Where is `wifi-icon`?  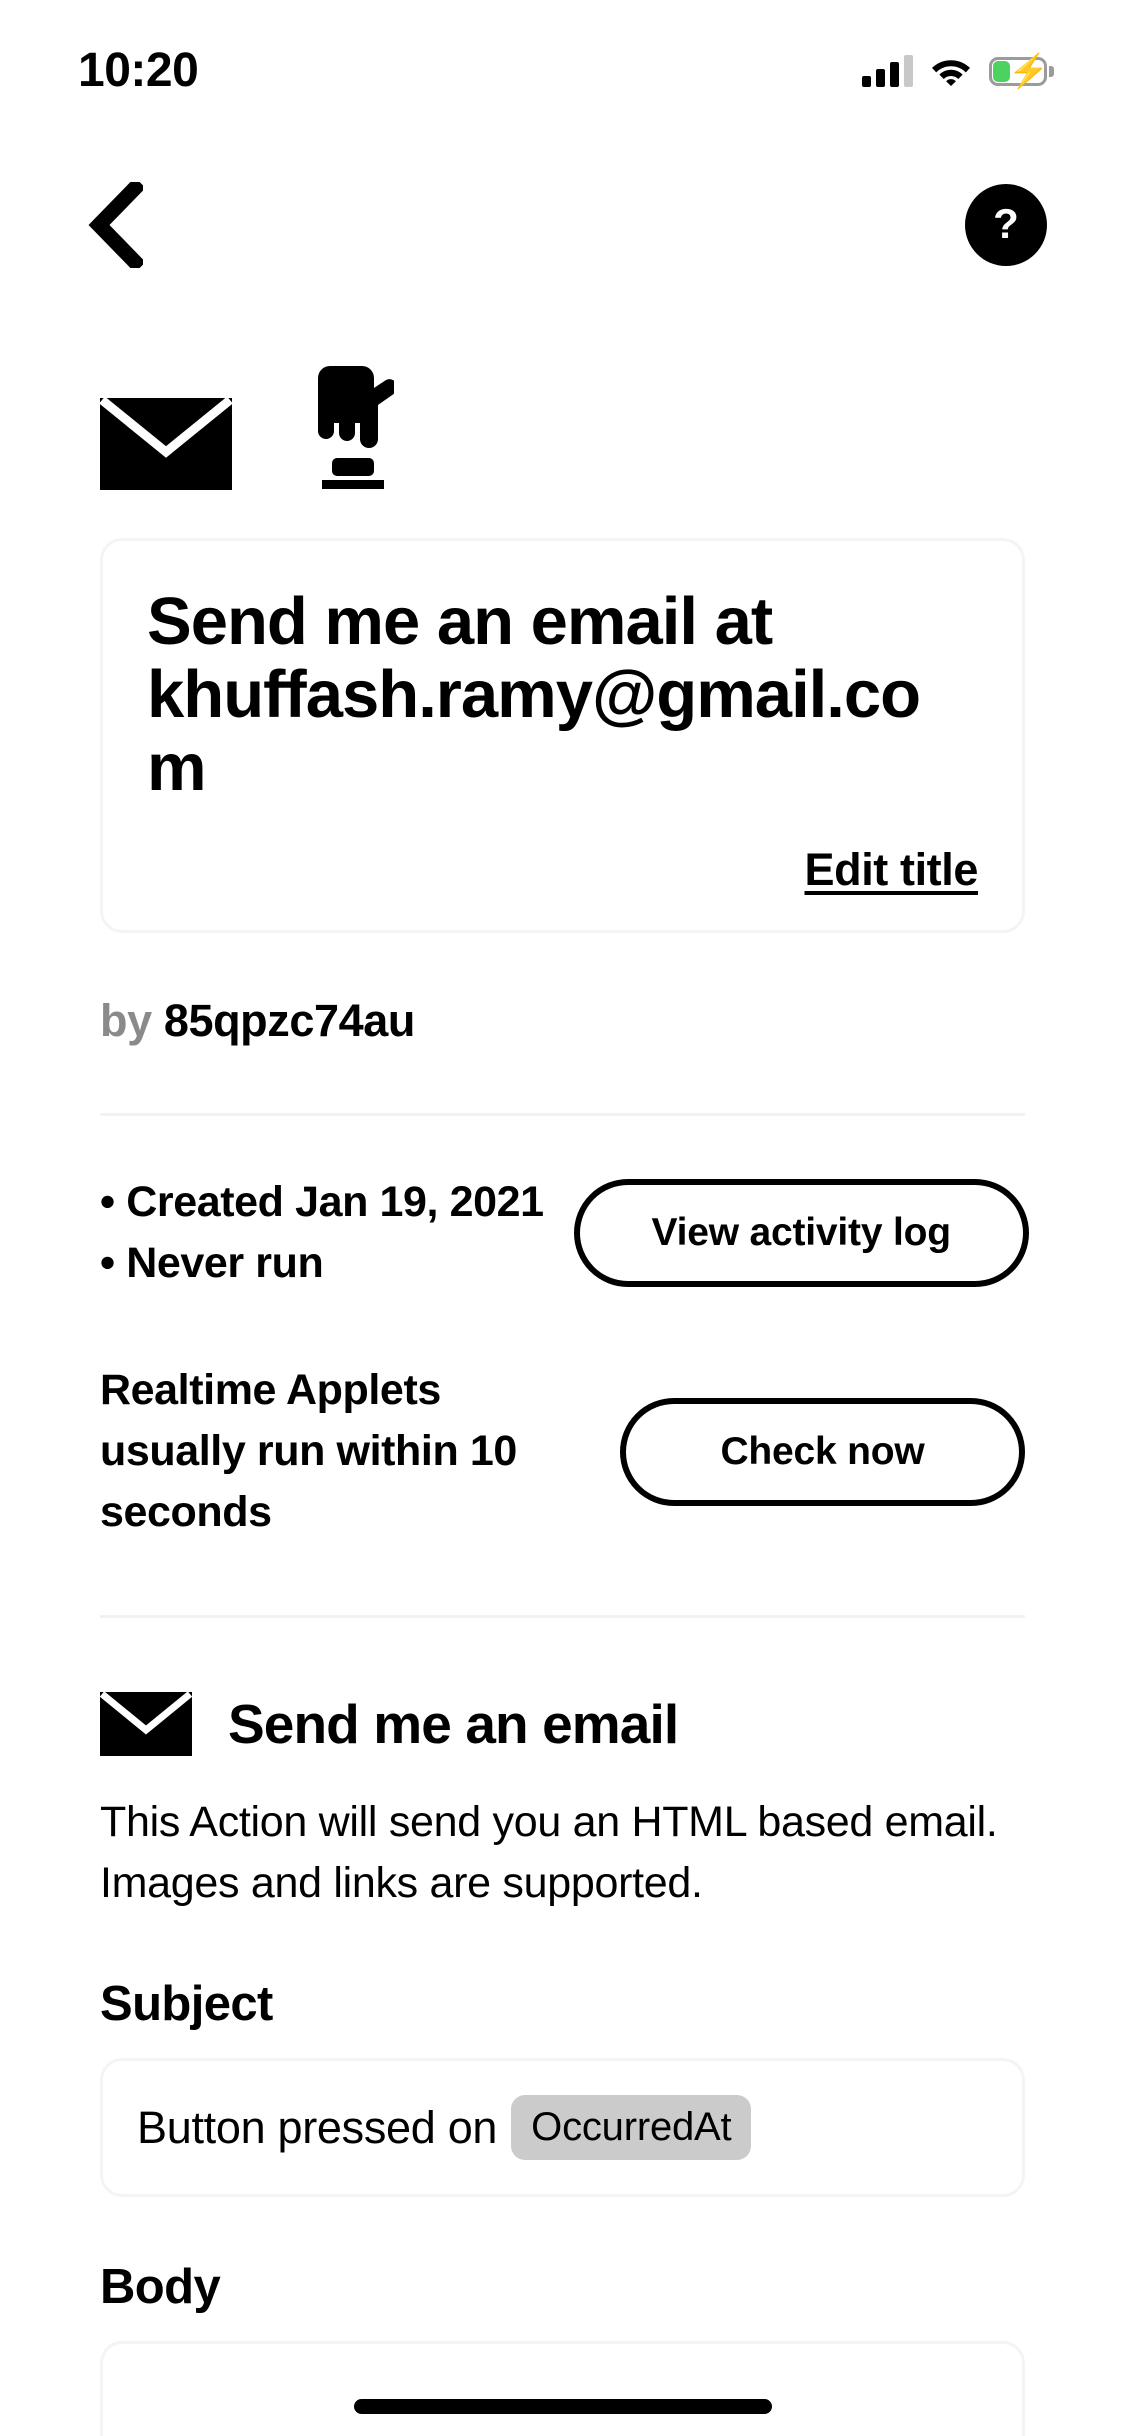
wifi-icon is located at coordinates (951, 73).